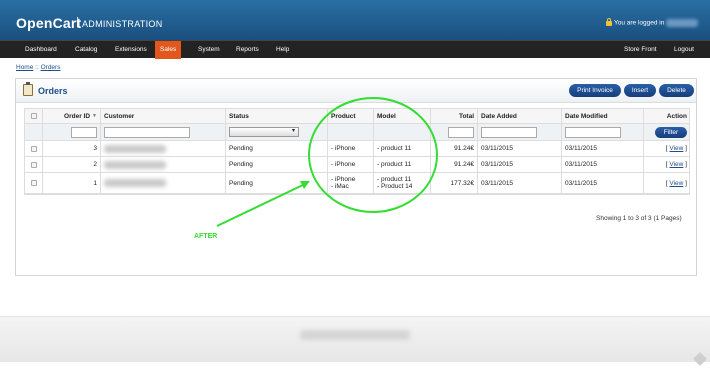 The width and height of the screenshot is (710, 380). What do you see at coordinates (355, 335) in the screenshot?
I see `footer-text-blurred` at bounding box center [355, 335].